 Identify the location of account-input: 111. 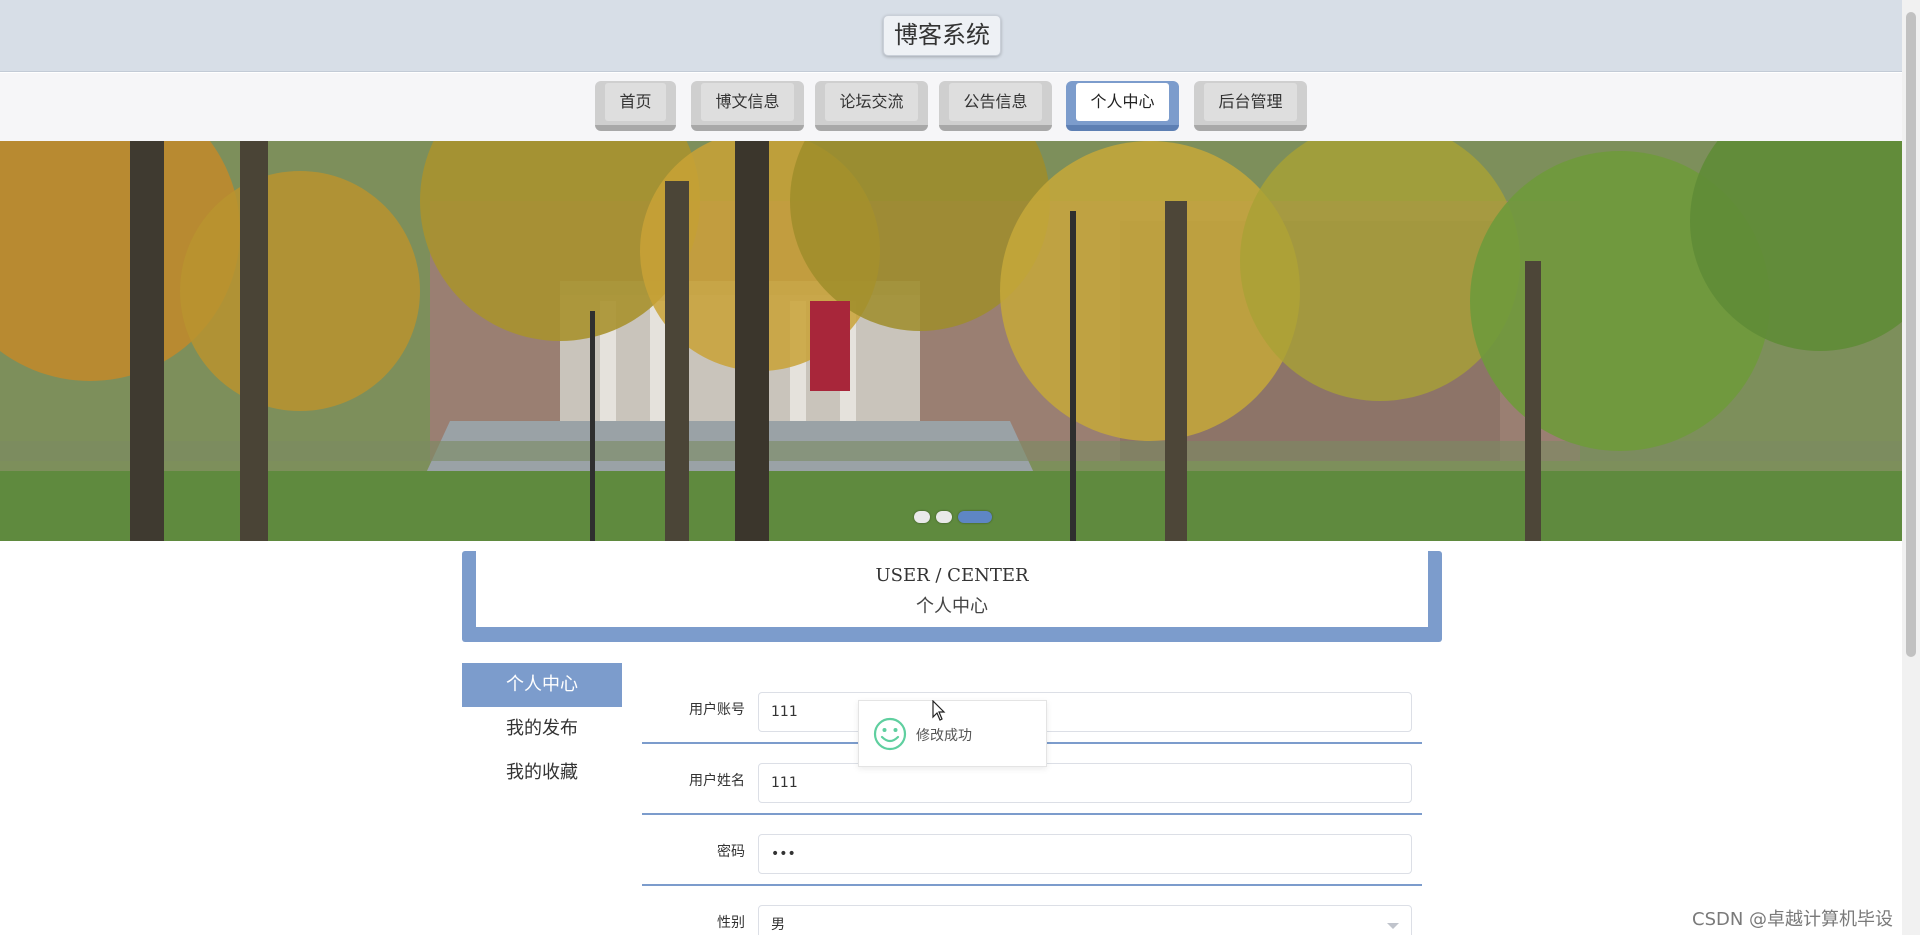
(1085, 712).